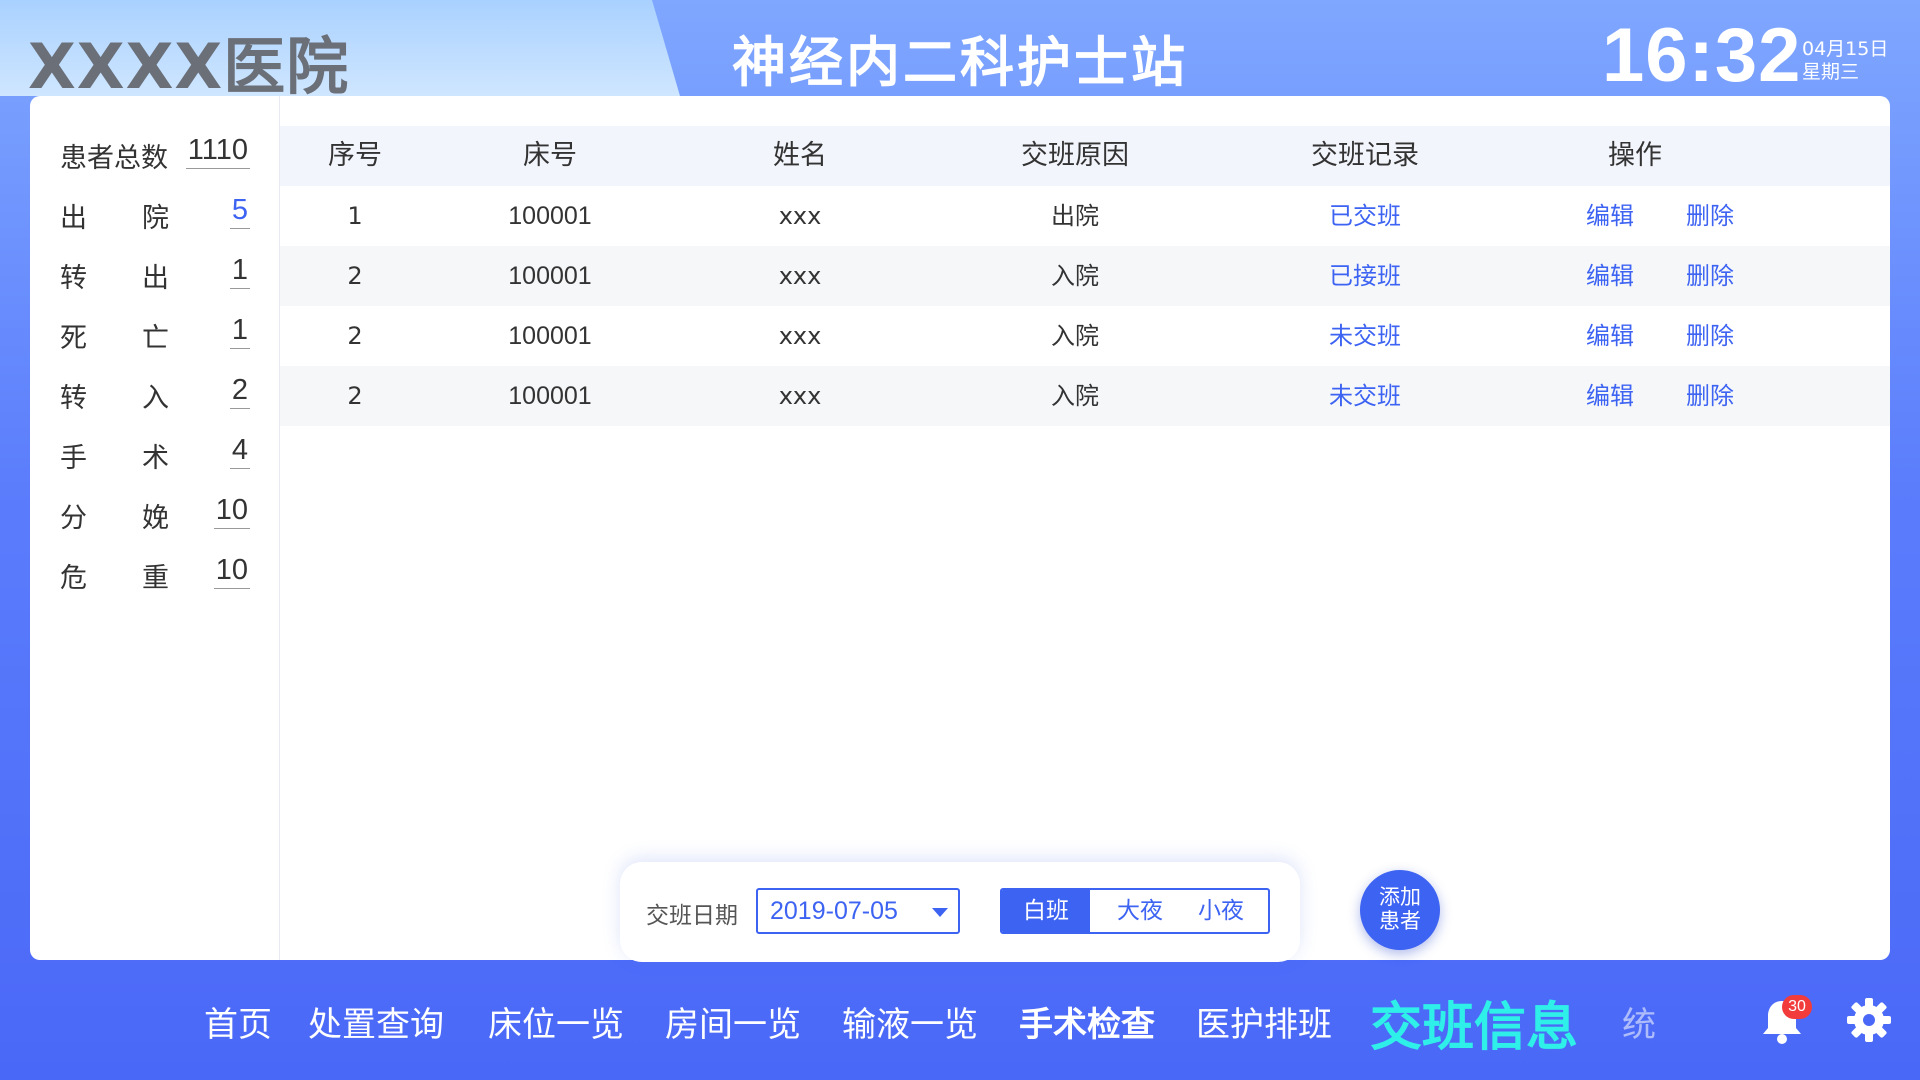 This screenshot has height=1080, width=1920. What do you see at coordinates (155, 398) in the screenshot?
I see `stat-label-char2: 入` at bounding box center [155, 398].